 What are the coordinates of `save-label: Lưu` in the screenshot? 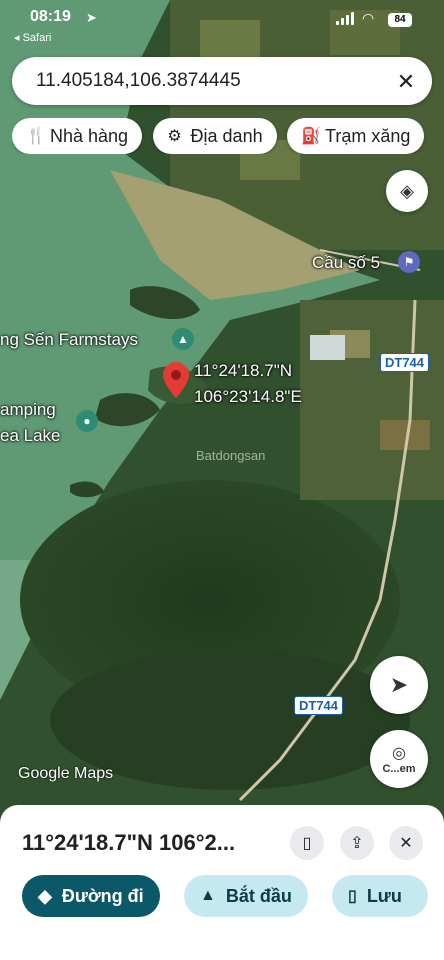 It's located at (384, 895).